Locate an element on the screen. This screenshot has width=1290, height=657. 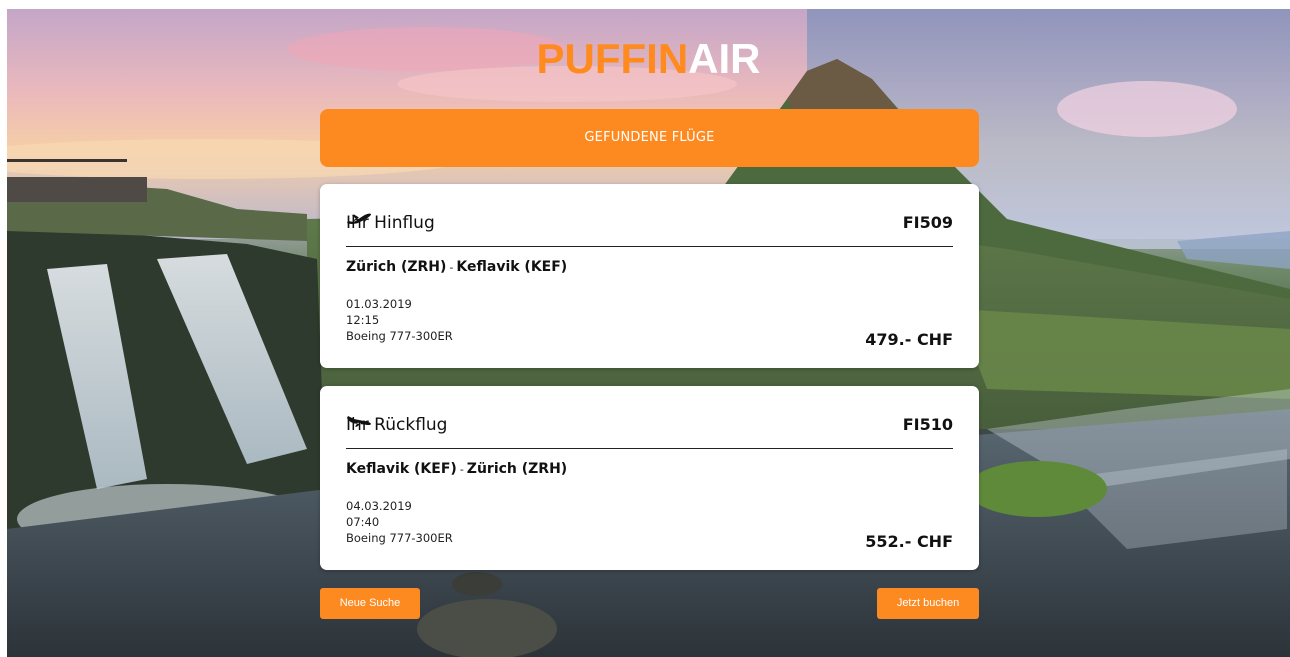
brand-logo: PUFFINAIR is located at coordinates (648, 59).